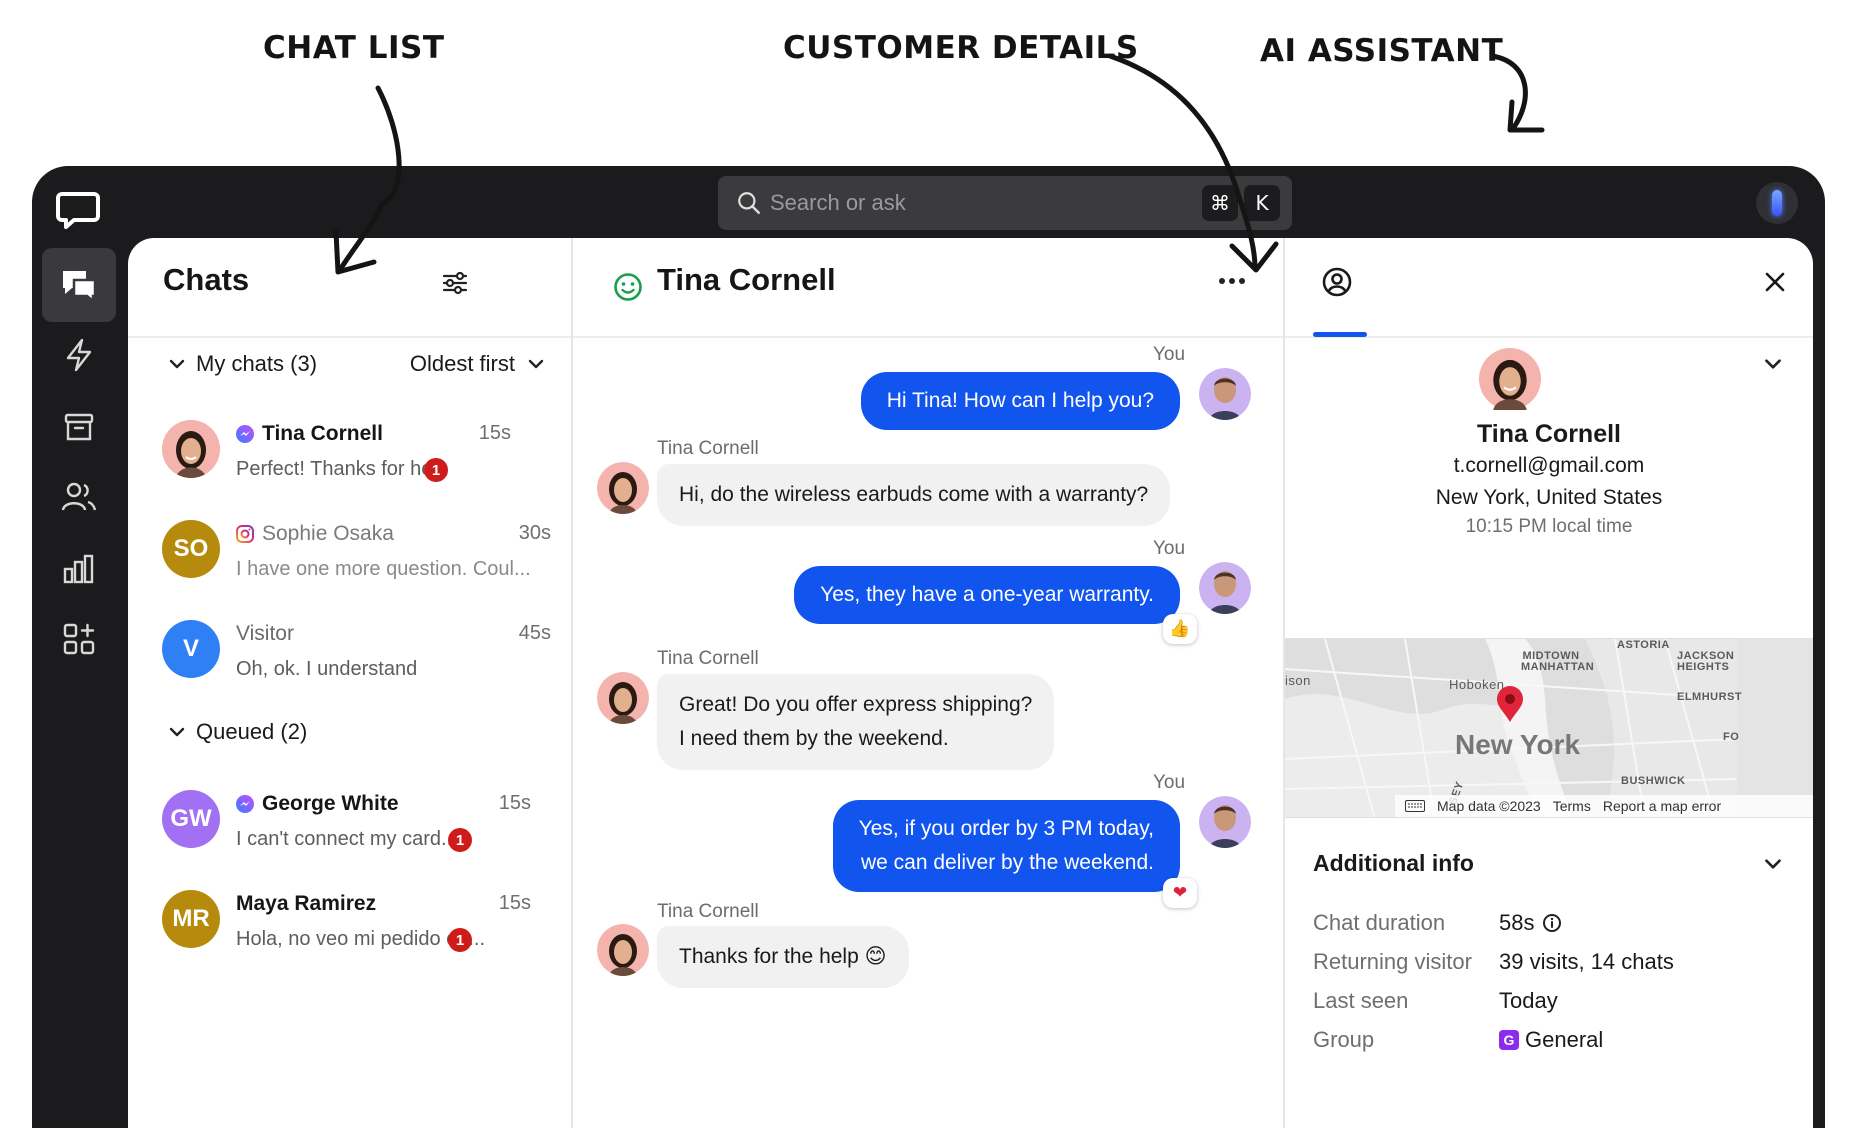 The width and height of the screenshot is (1856, 1128). Describe the element at coordinates (191, 449) in the screenshot. I see `woman-avatar-icon` at that location.